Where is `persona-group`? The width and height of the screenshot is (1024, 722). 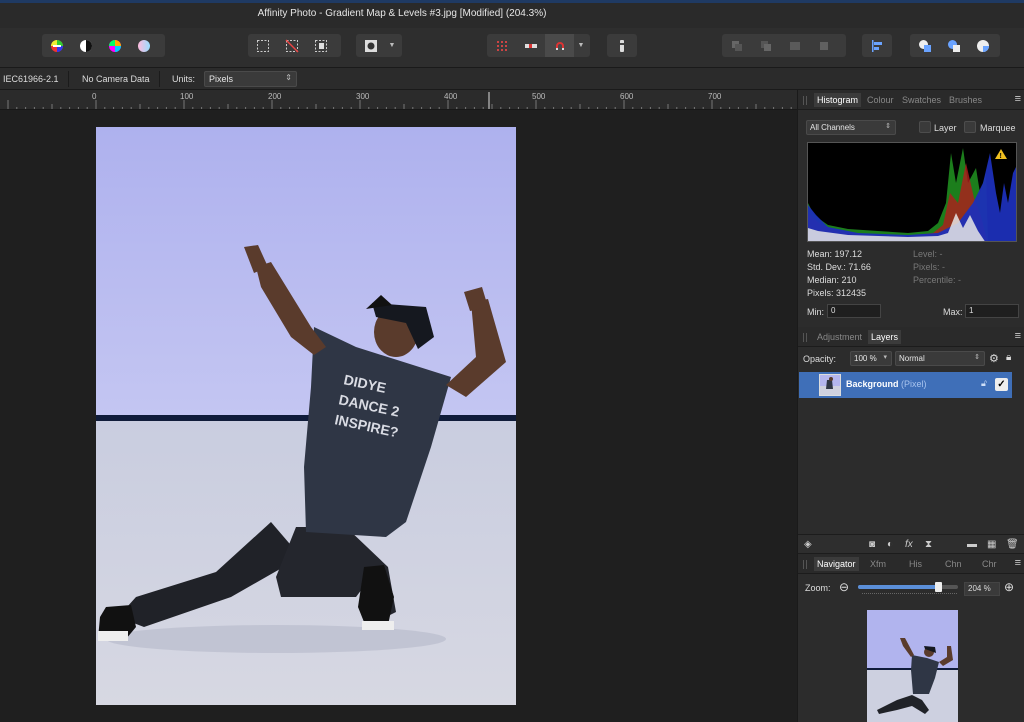
persona-group is located at coordinates (103, 45).